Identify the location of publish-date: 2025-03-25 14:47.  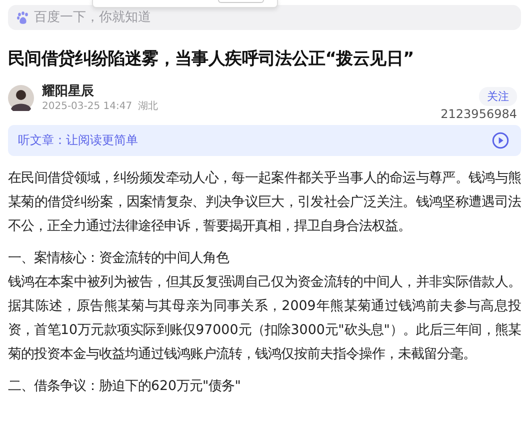
(87, 107).